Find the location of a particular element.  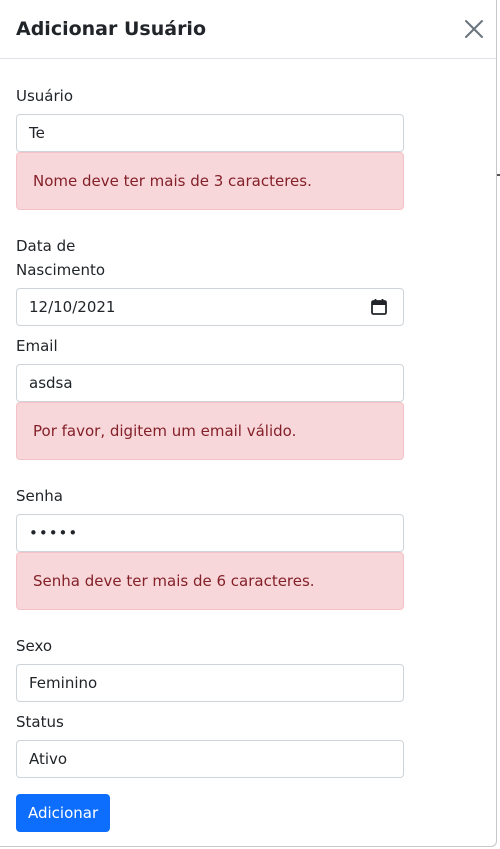

close-icon is located at coordinates (474, 29).